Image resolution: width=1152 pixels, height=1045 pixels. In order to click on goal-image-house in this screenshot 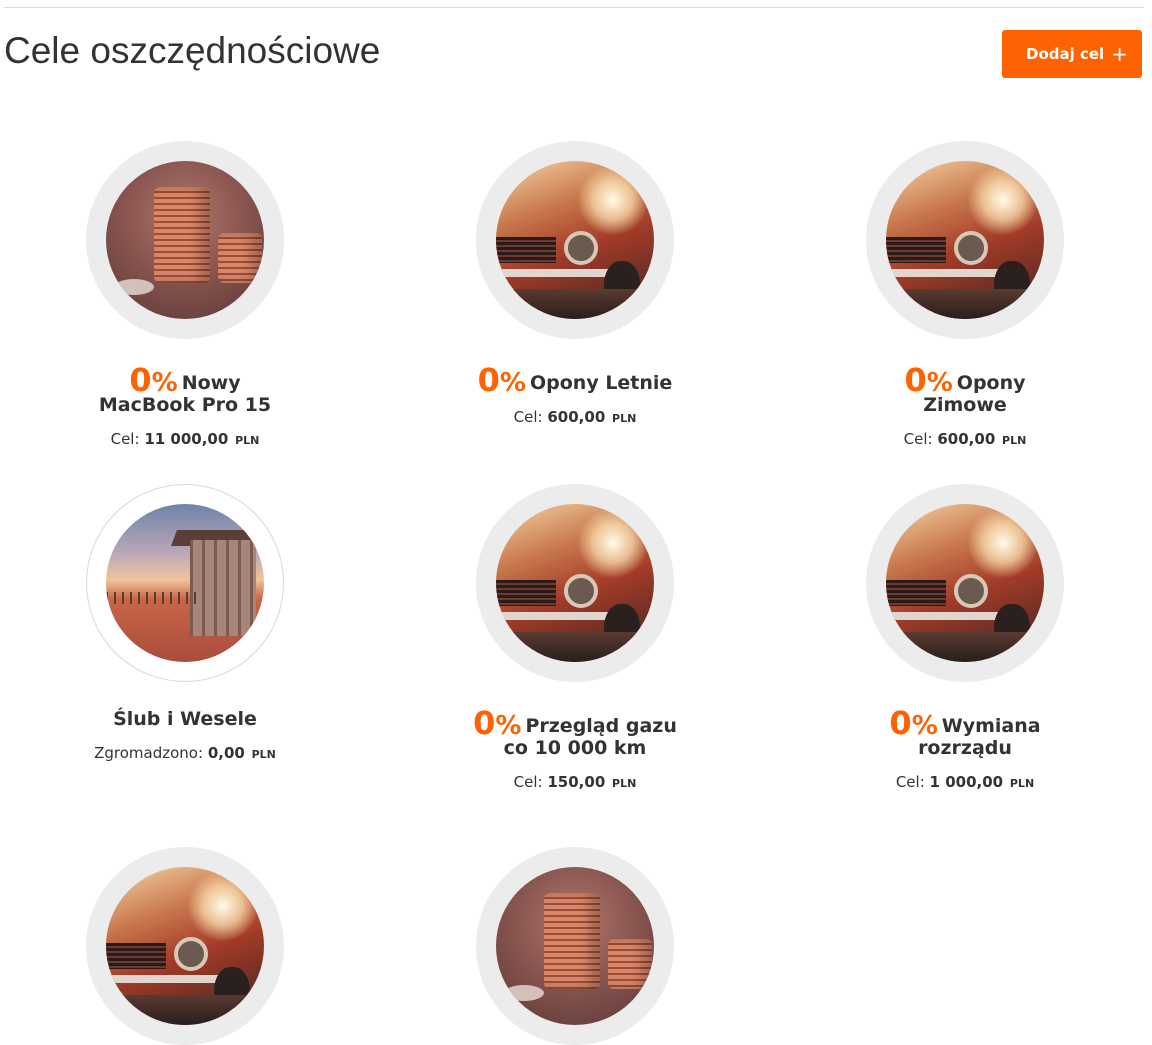, I will do `click(185, 583)`.